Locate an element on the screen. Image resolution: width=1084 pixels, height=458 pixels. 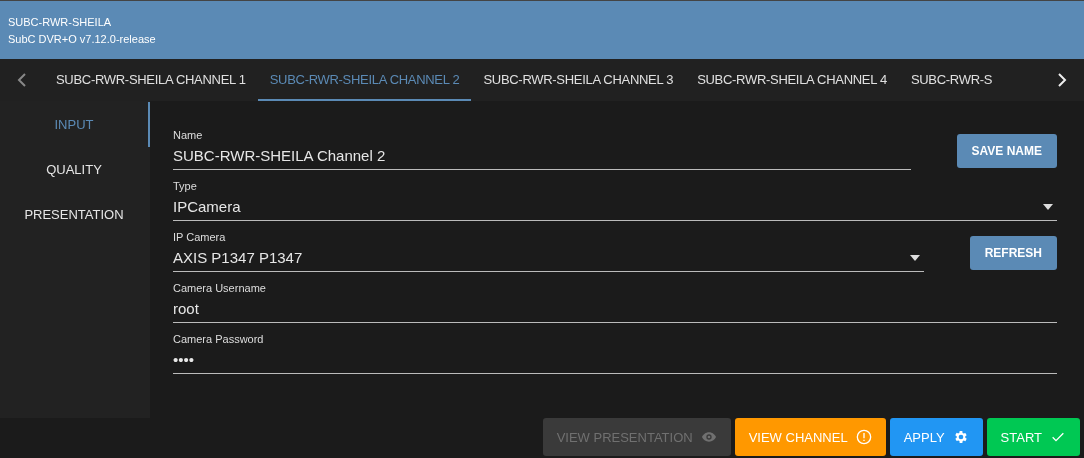
field-label: IP Camera is located at coordinates (200, 237).